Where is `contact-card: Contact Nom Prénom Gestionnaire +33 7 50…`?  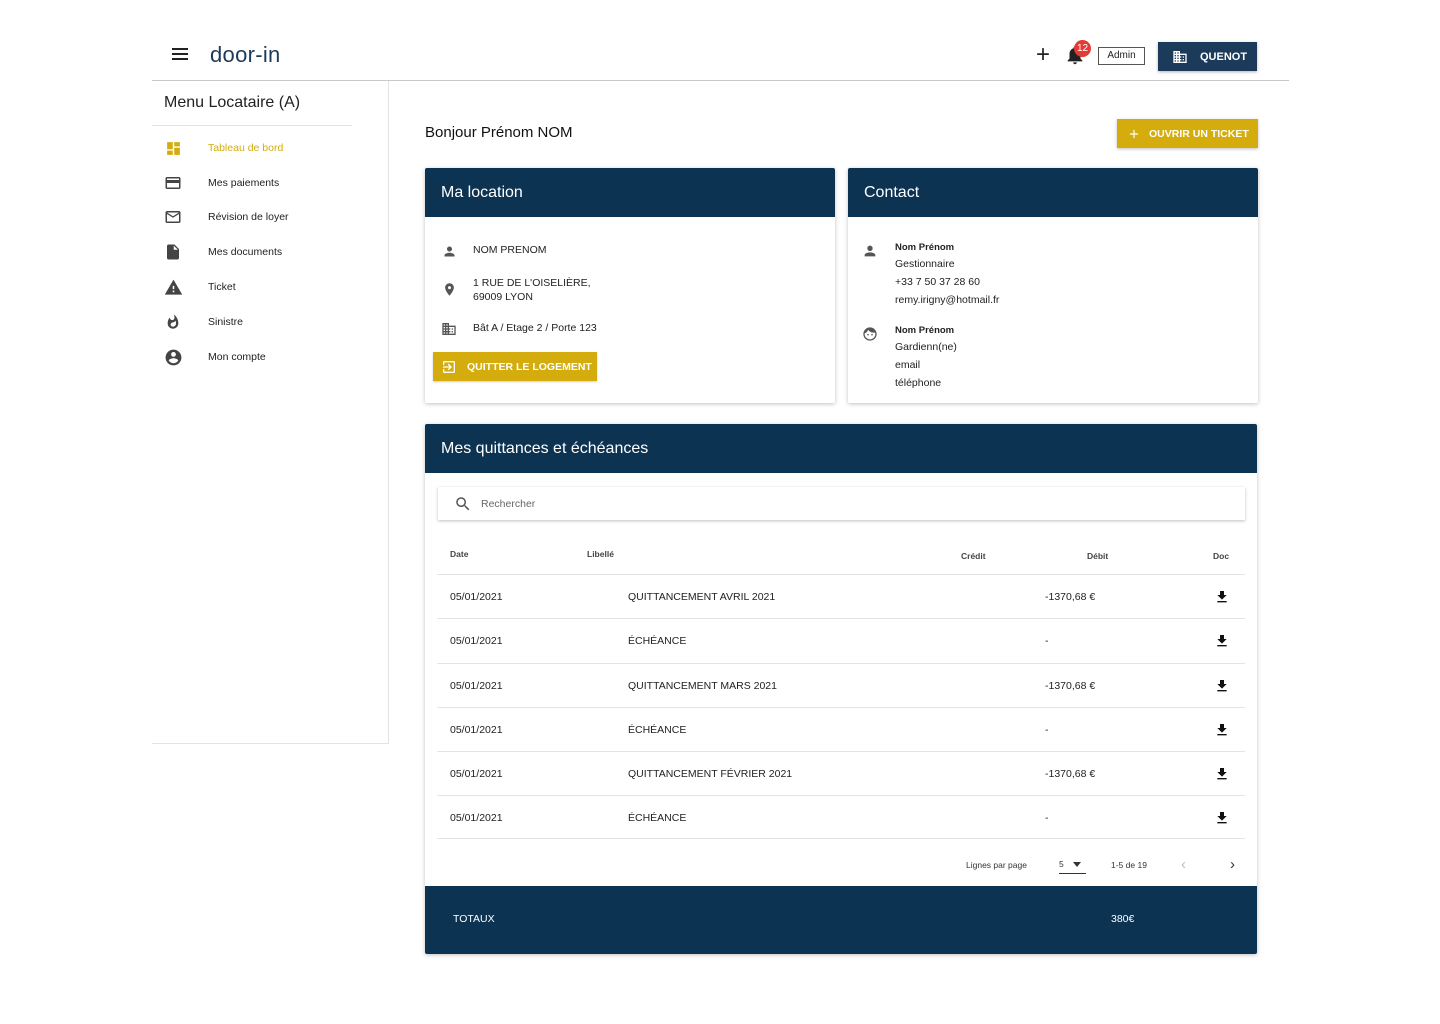
contact-card: Contact Nom Prénom Gestionnaire +33 7 50… is located at coordinates (1053, 285).